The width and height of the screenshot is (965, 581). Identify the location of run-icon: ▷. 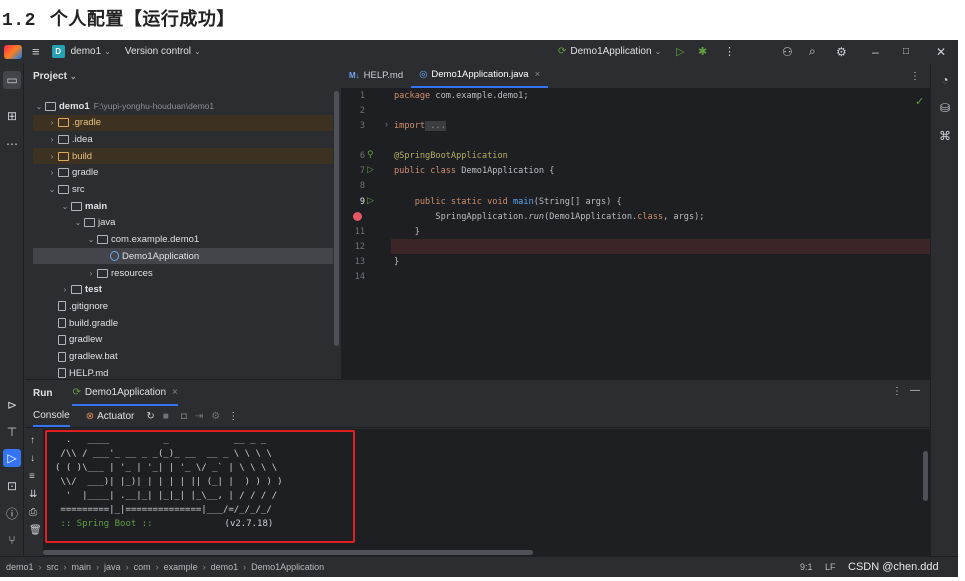
(680, 51).